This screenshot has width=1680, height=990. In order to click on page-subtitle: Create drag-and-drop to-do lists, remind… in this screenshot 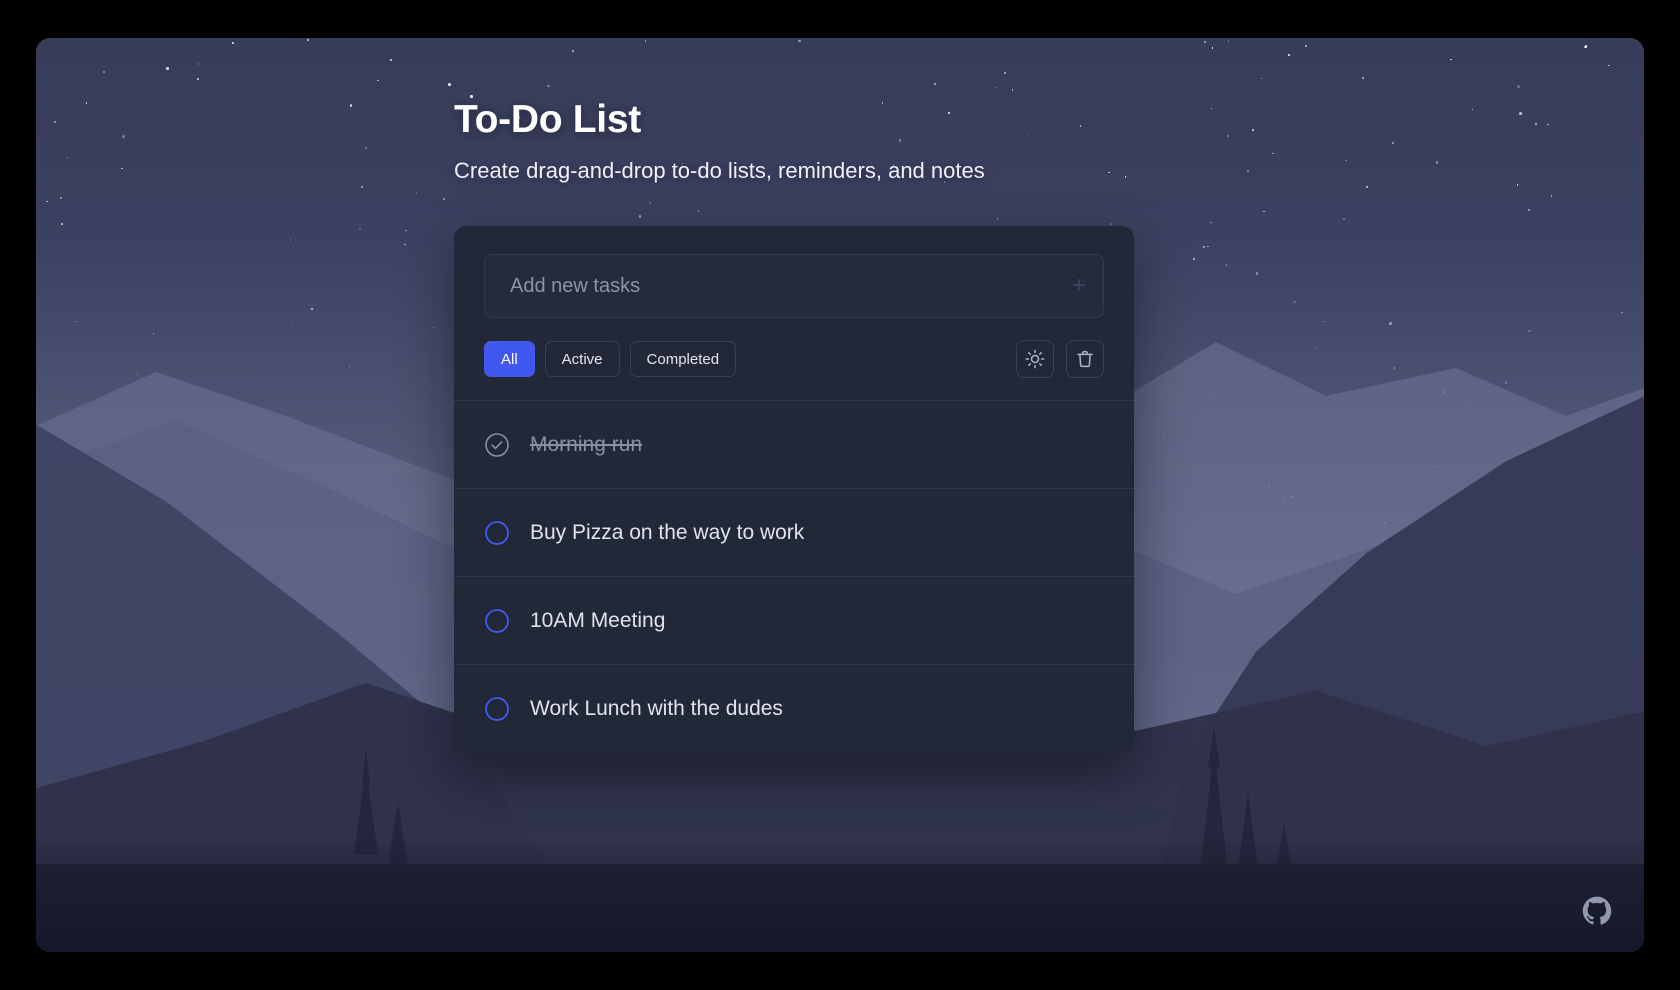, I will do `click(719, 170)`.